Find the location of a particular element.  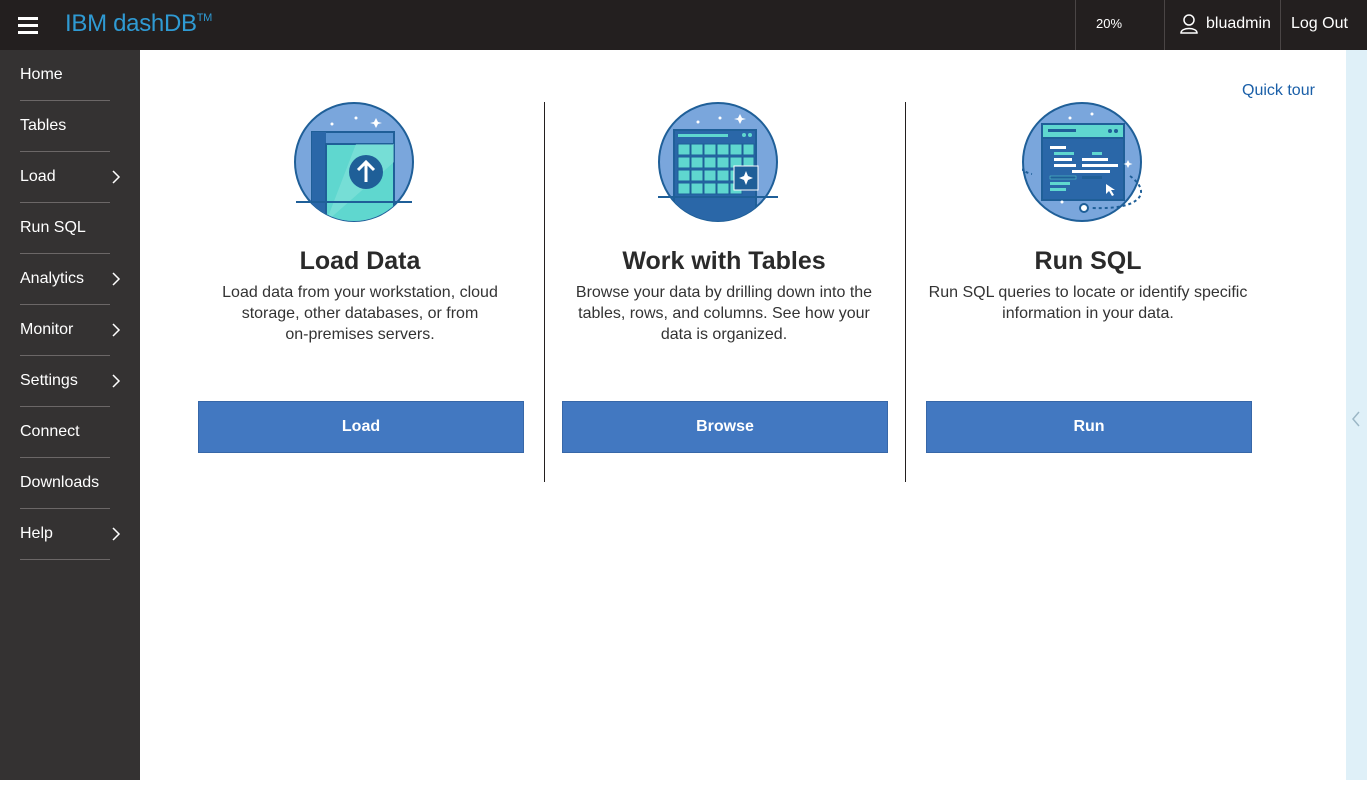

card-description-line: tables, rows, and columns. See how your is located at coordinates (724, 313).